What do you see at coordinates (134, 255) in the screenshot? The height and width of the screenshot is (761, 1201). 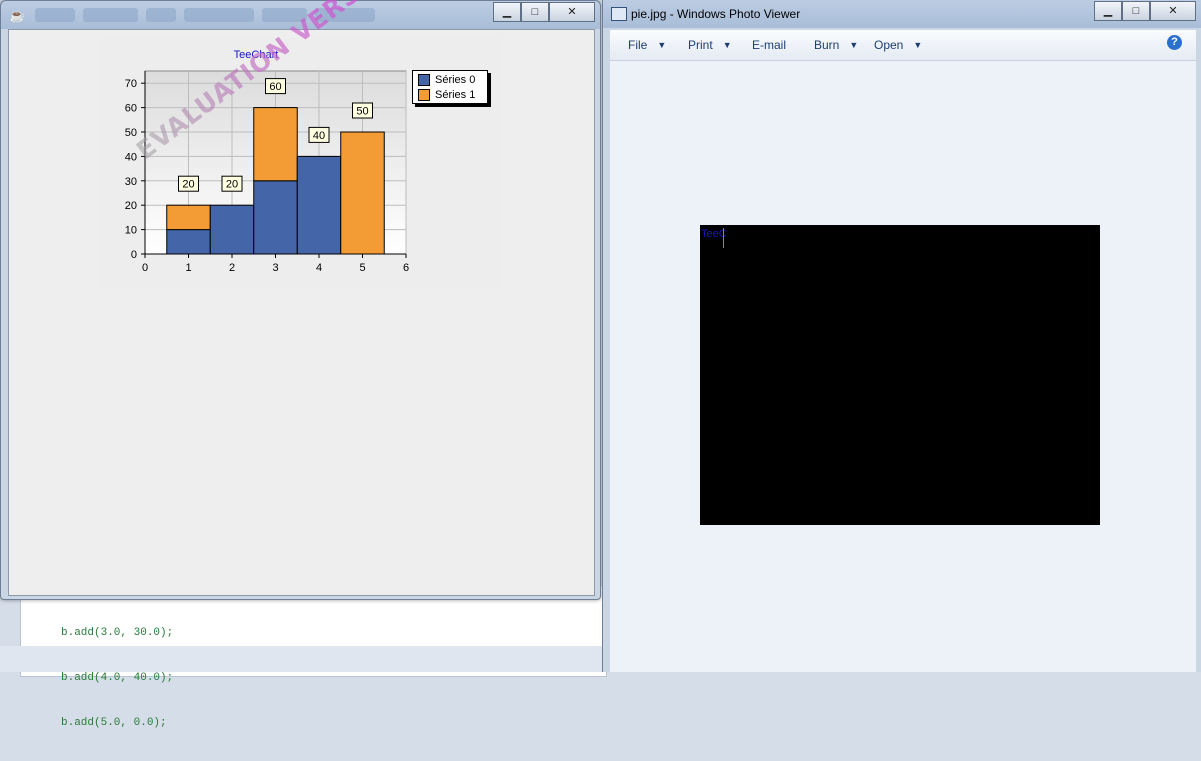 I see `y-tick-label: 0` at bounding box center [134, 255].